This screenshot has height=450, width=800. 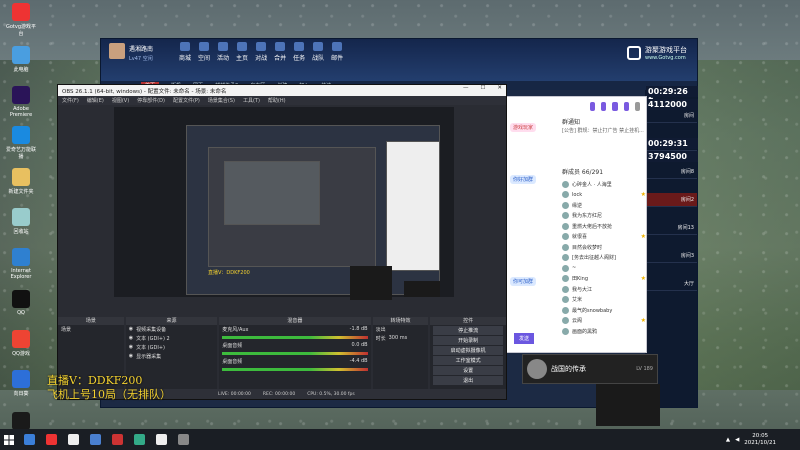 I want to click on clock: 20:05 2021/10/21, so click(x=760, y=440).